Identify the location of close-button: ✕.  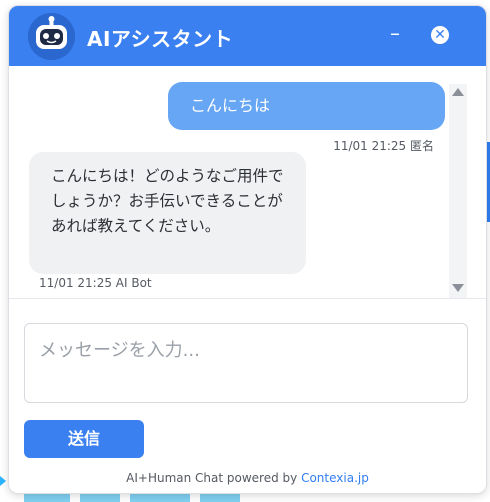
(440, 35).